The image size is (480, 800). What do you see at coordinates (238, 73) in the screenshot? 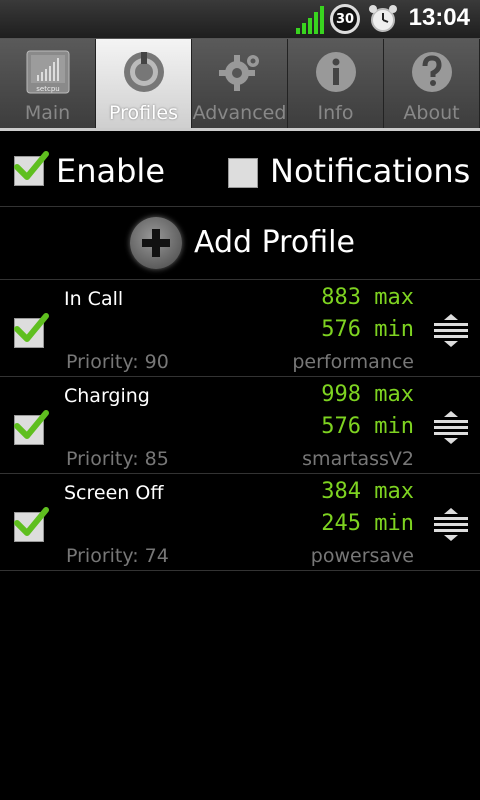
I see `gear-icon` at bounding box center [238, 73].